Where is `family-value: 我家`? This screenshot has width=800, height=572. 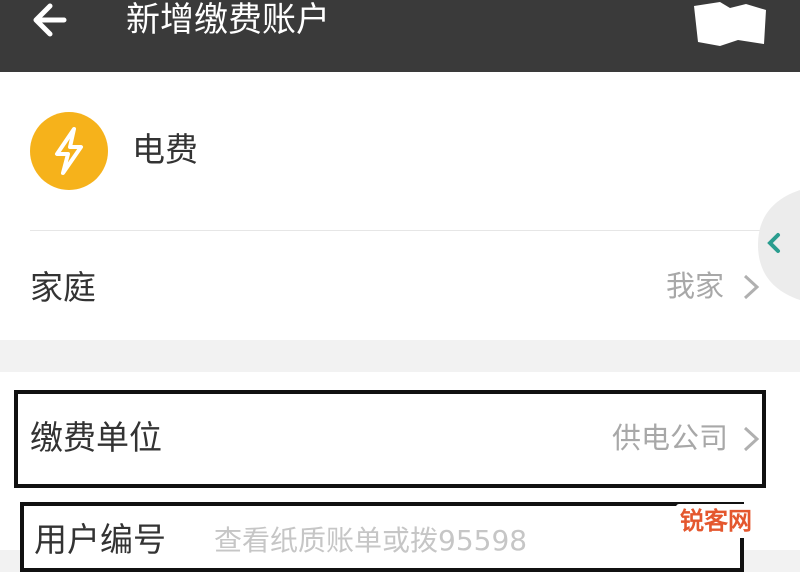
family-value: 我家 is located at coordinates (694, 286).